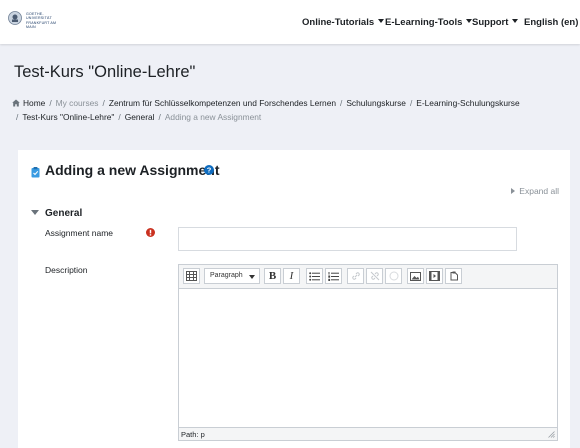  I want to click on expand-all-link: Expand all, so click(535, 191).